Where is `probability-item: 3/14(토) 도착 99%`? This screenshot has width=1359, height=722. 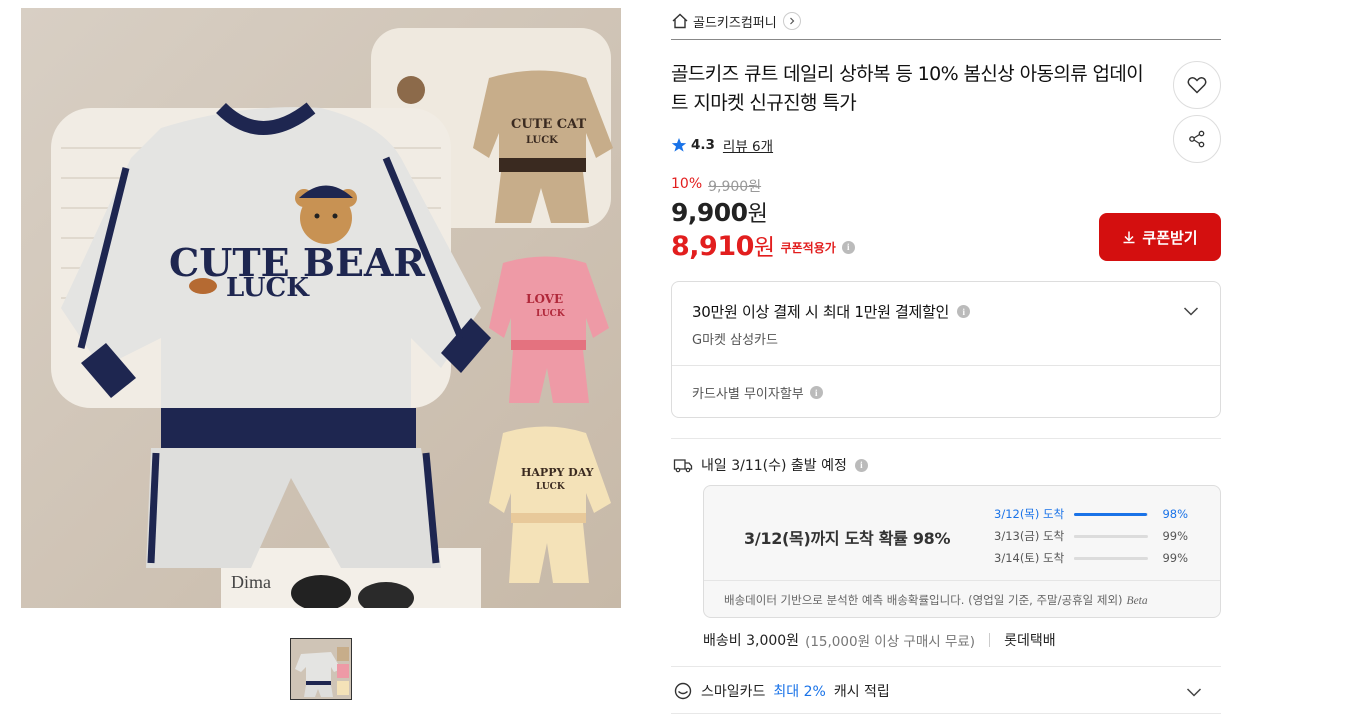 probability-item: 3/14(토) 도착 99% is located at coordinates (1091, 558).